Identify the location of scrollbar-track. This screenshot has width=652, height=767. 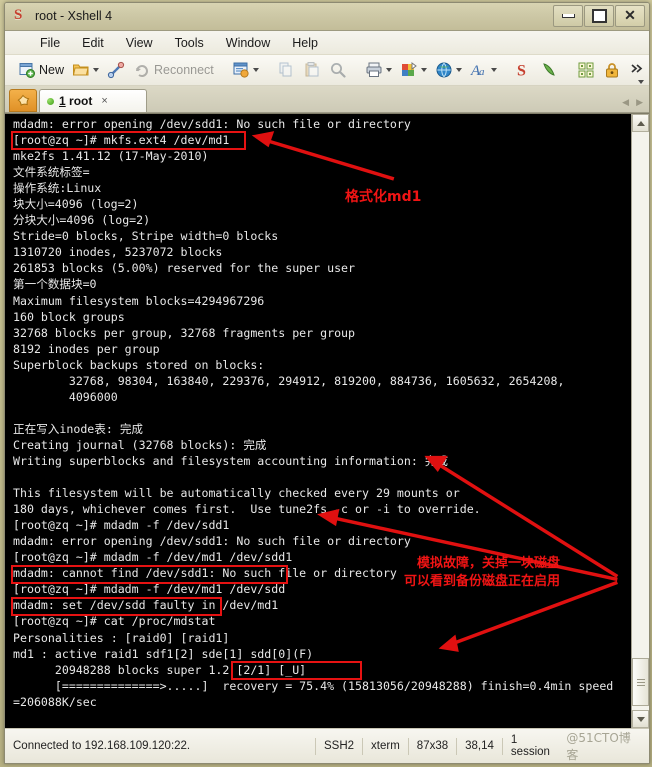
(640, 421).